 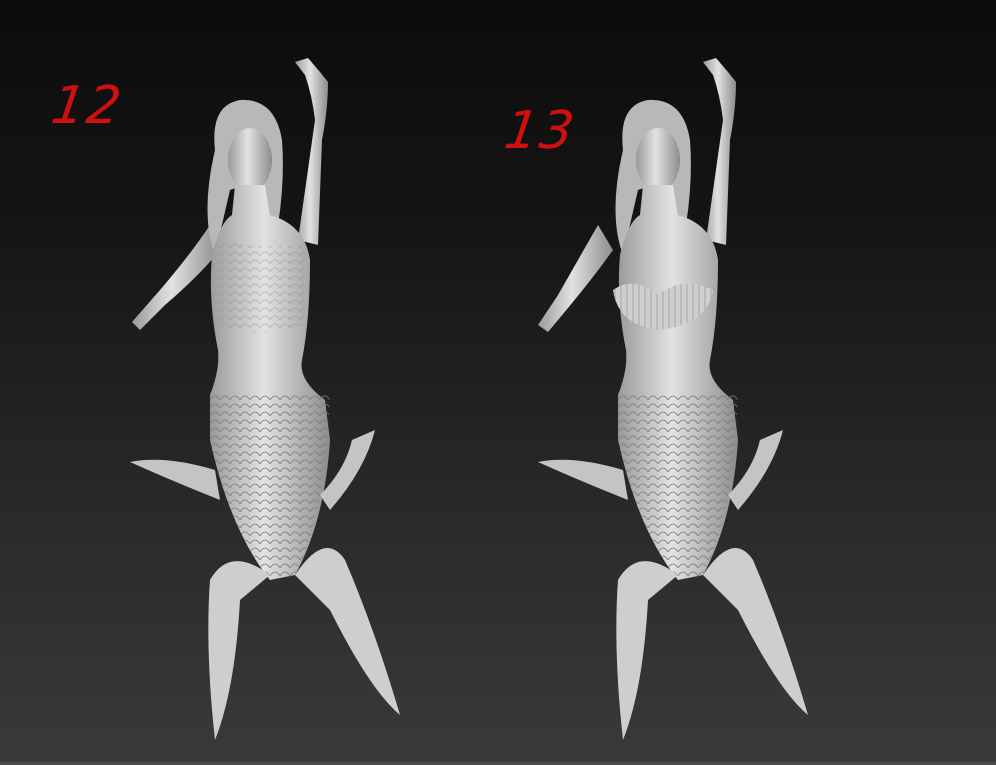 What do you see at coordinates (87, 106) in the screenshot?
I see `version-label-12: 12` at bounding box center [87, 106].